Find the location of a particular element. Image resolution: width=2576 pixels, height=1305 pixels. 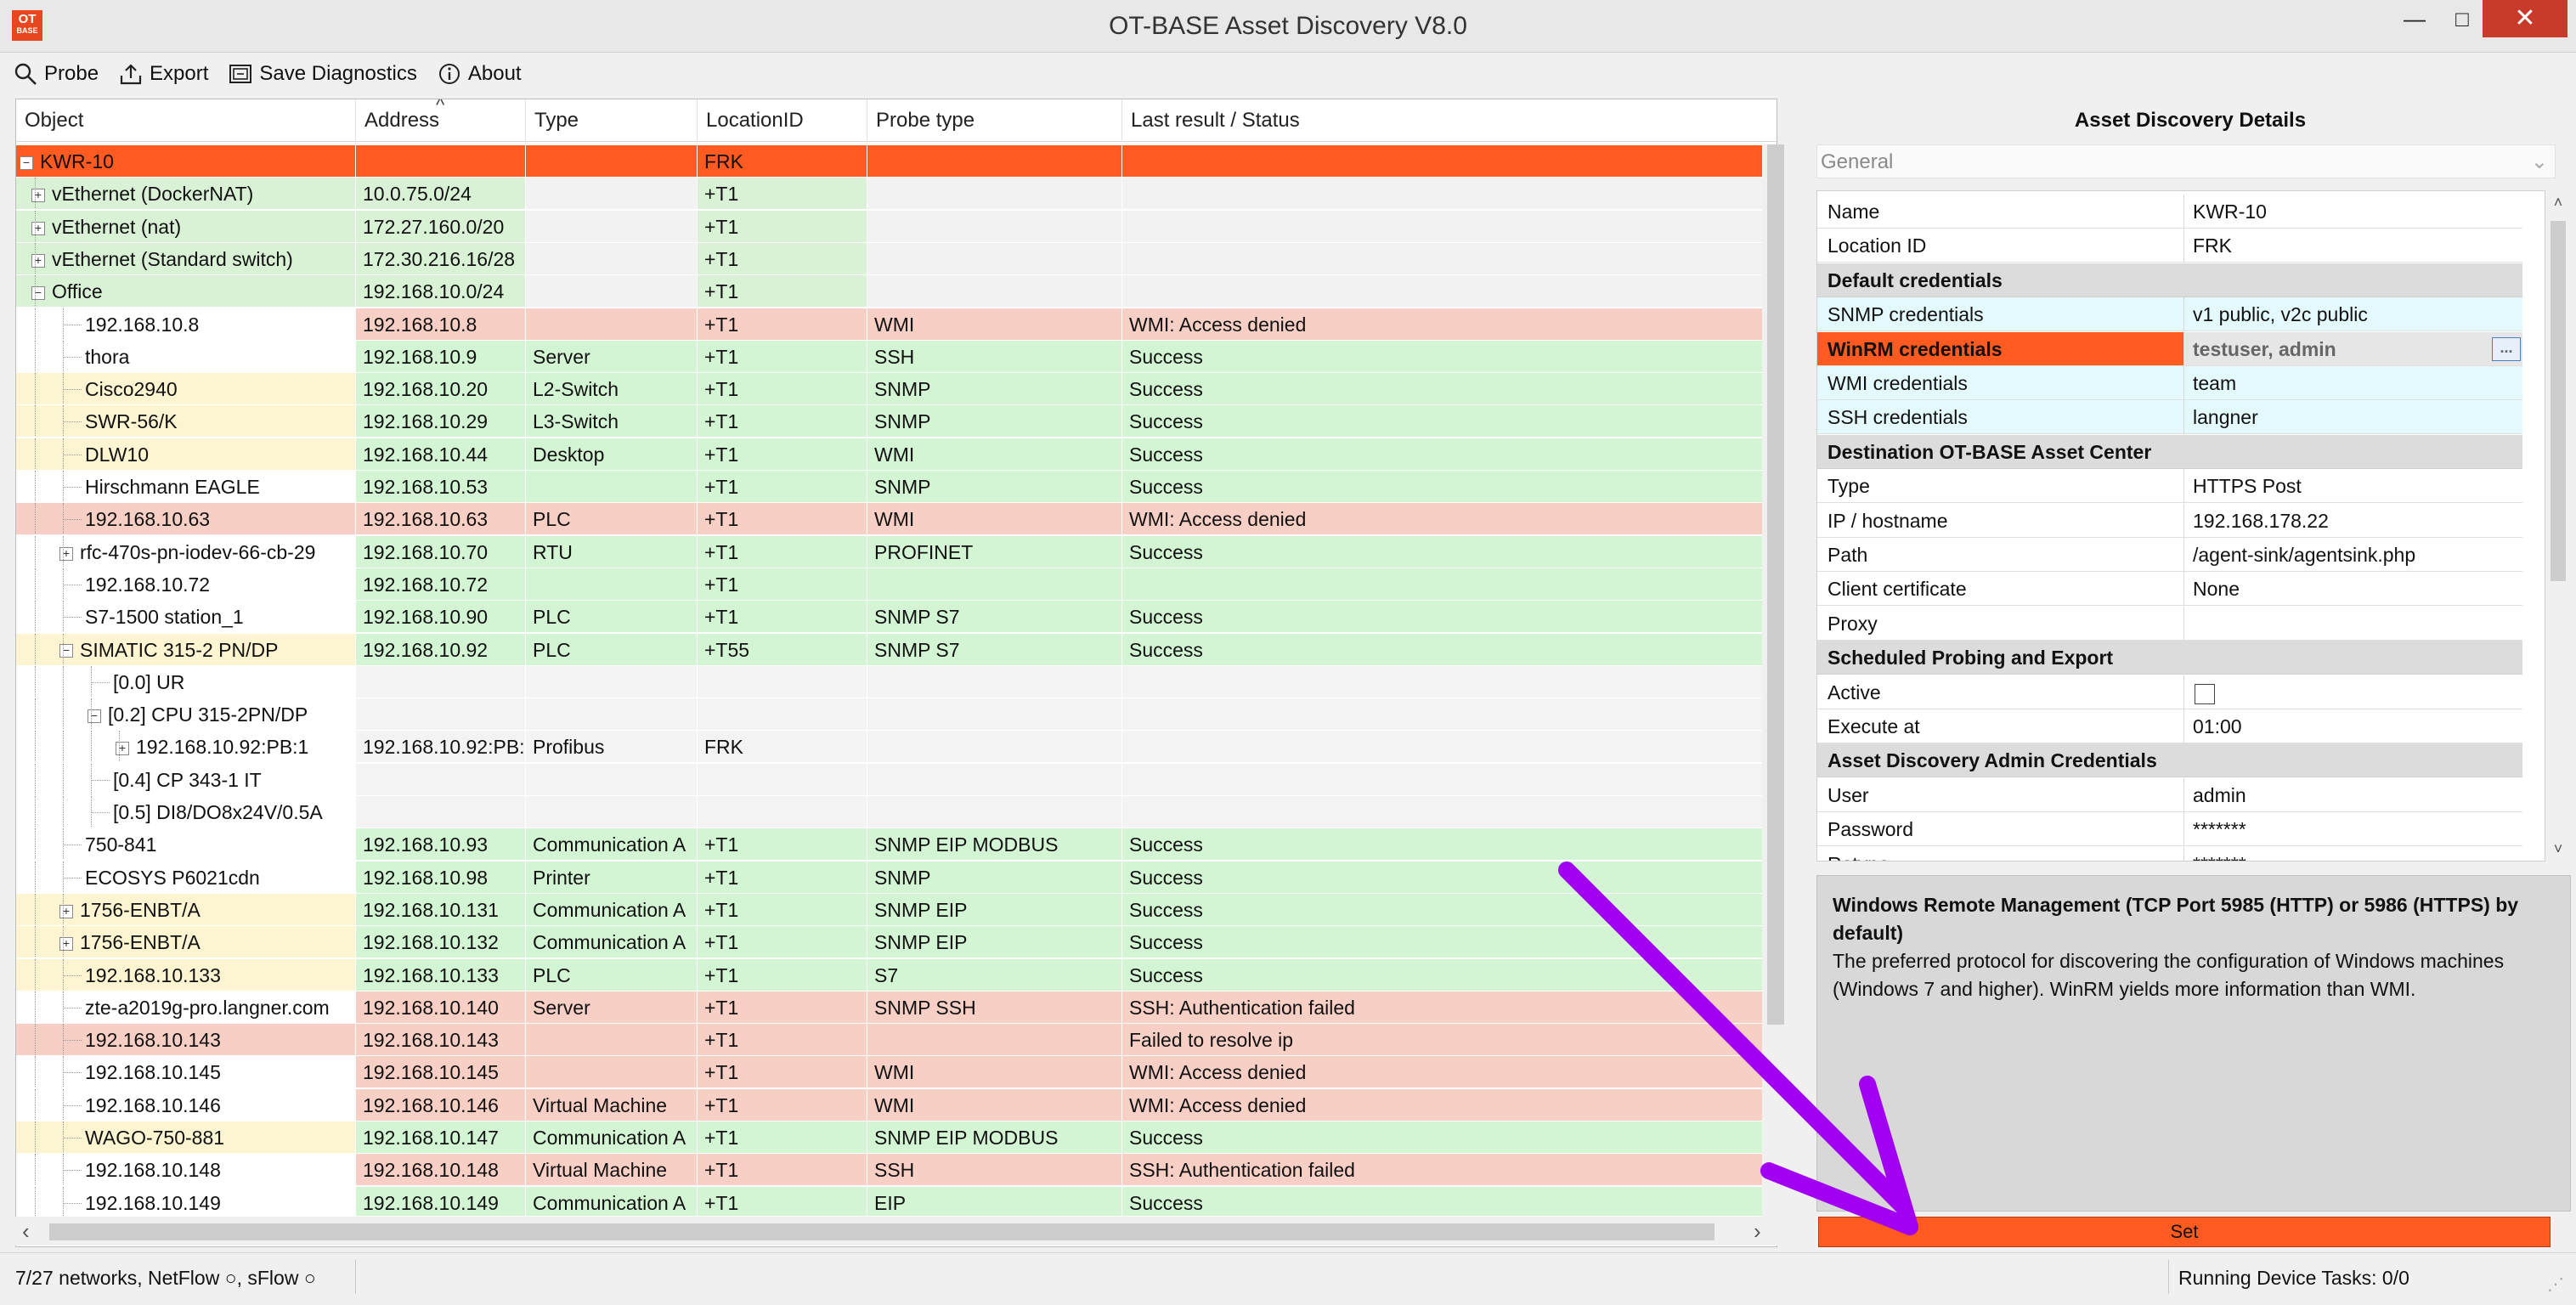

property-value: admin is located at coordinates (2353, 795).